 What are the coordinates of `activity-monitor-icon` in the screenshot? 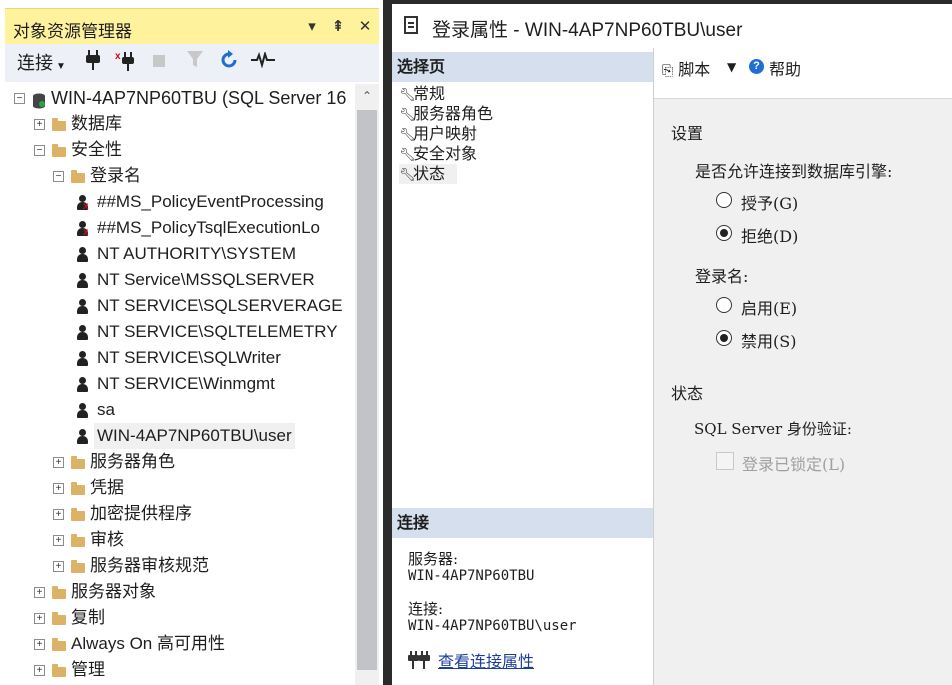 It's located at (263, 63).